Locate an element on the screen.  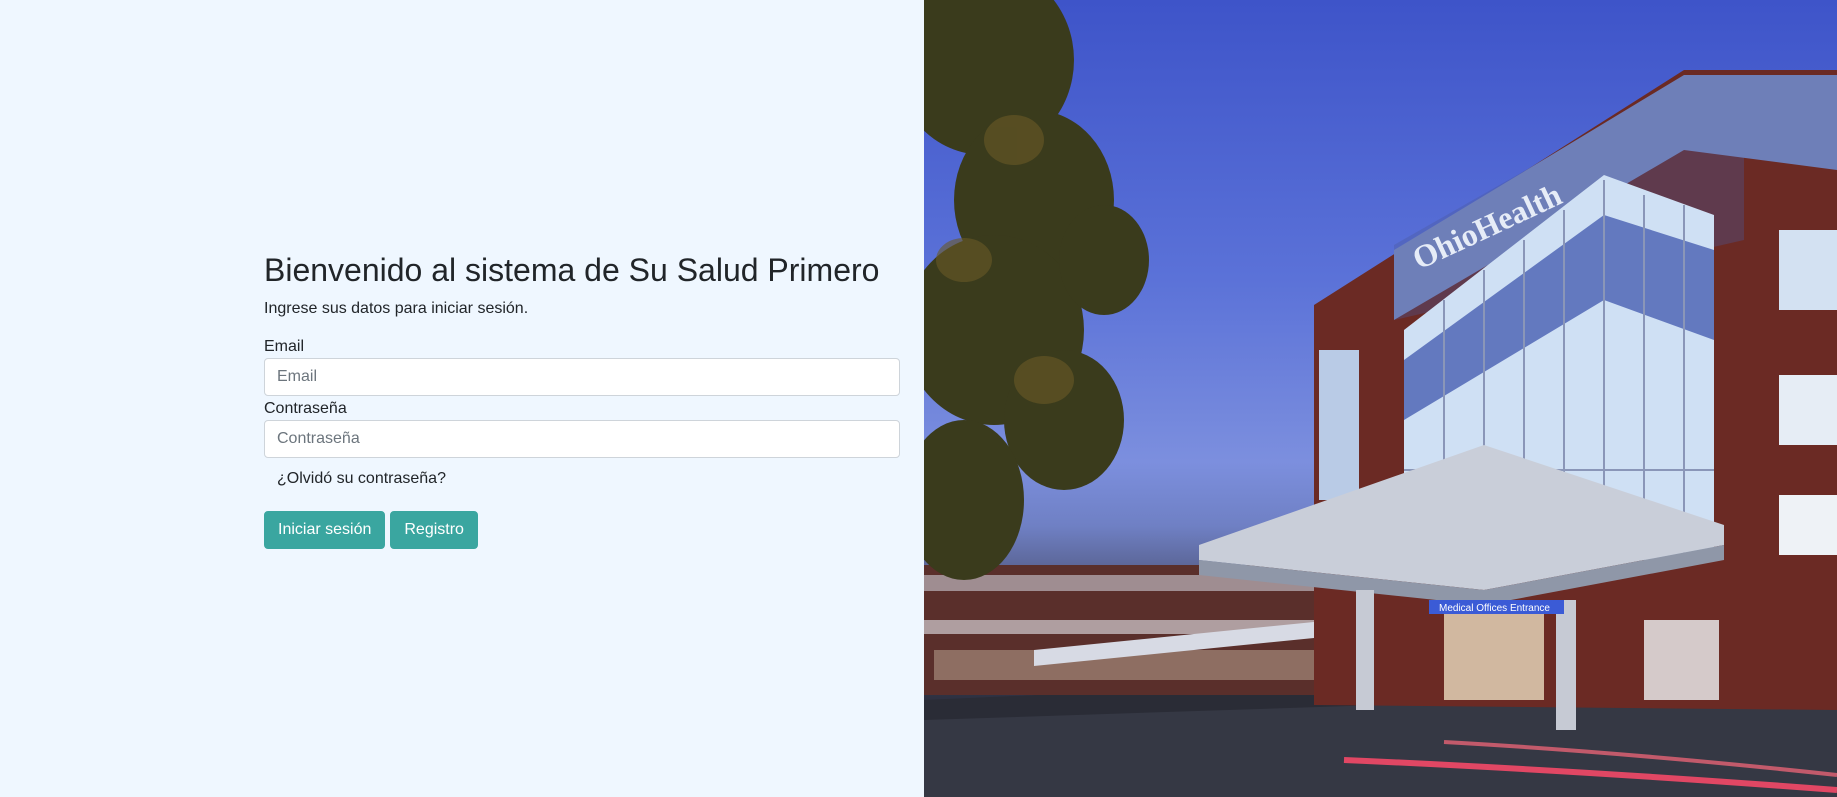
login-button: Iniciar sesión is located at coordinates (325, 530).